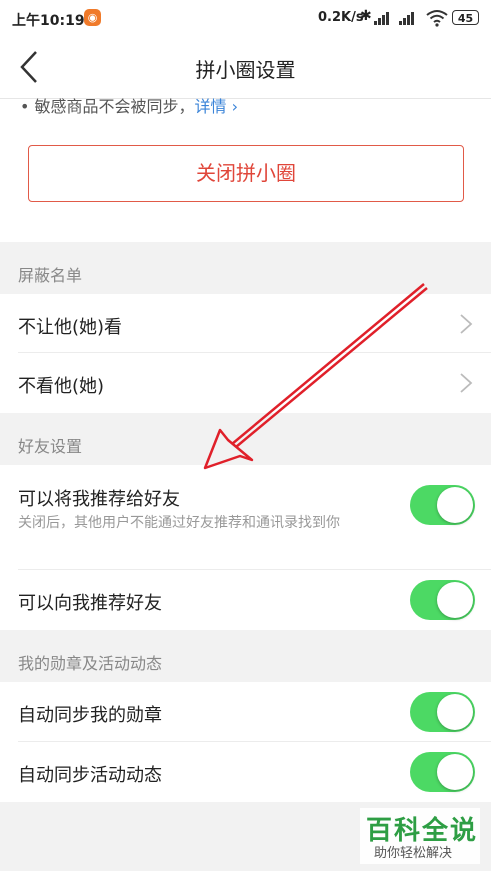 This screenshot has height=871, width=491. I want to click on page-title: 拼小圈设置, so click(245, 70).